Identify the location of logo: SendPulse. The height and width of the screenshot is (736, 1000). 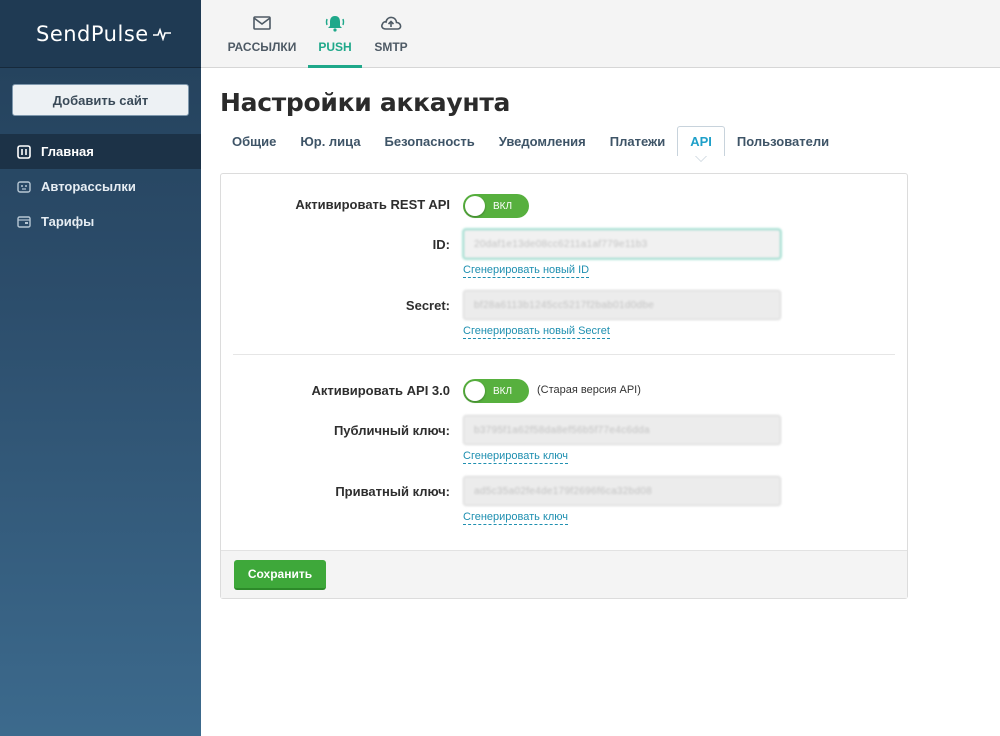
(103, 34).